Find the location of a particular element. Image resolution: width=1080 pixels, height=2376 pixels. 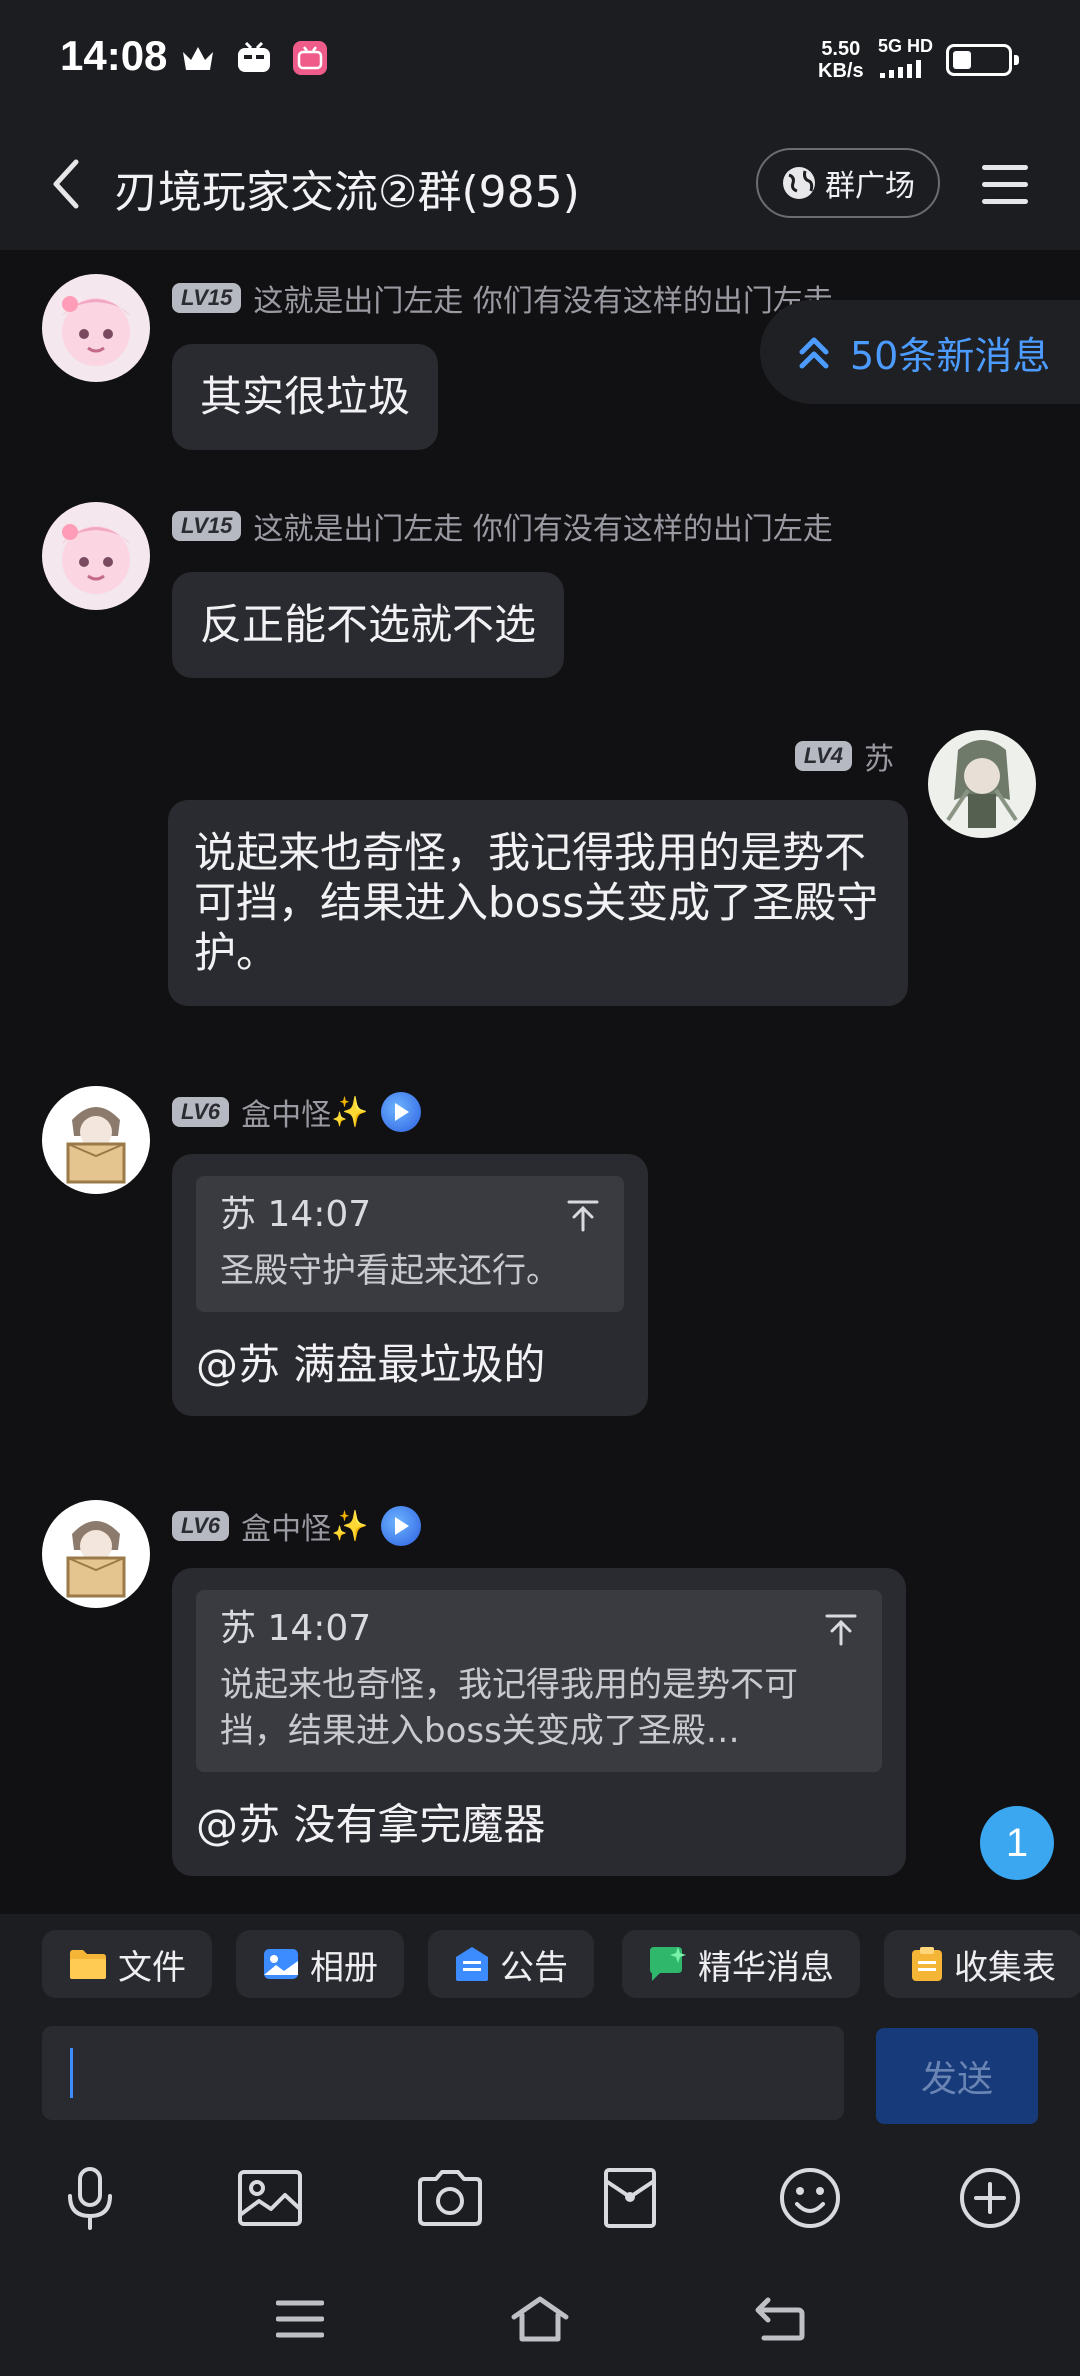

more-plus-button is located at coordinates (990, 2198).